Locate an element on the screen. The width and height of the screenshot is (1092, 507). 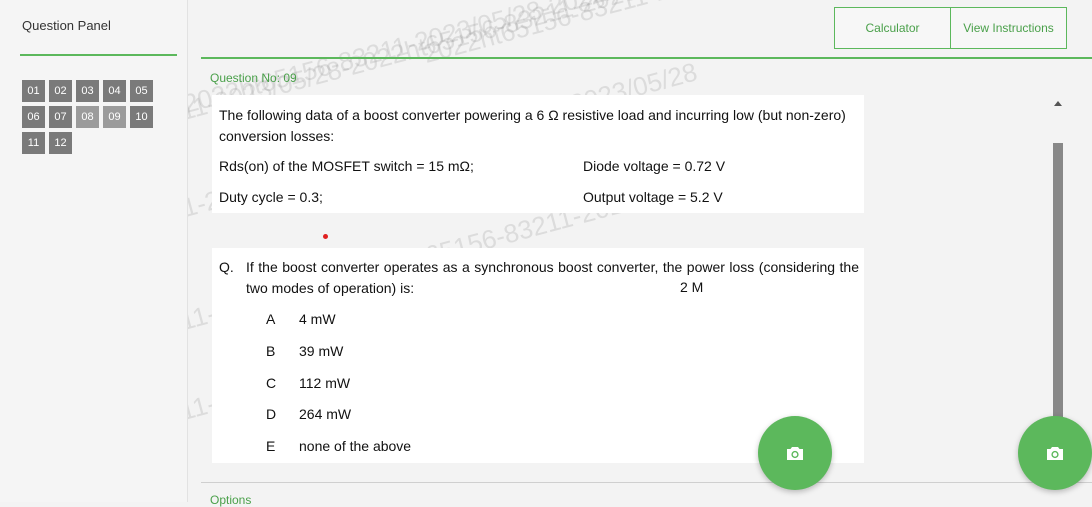
option-text: 264 mW is located at coordinates (325, 414).